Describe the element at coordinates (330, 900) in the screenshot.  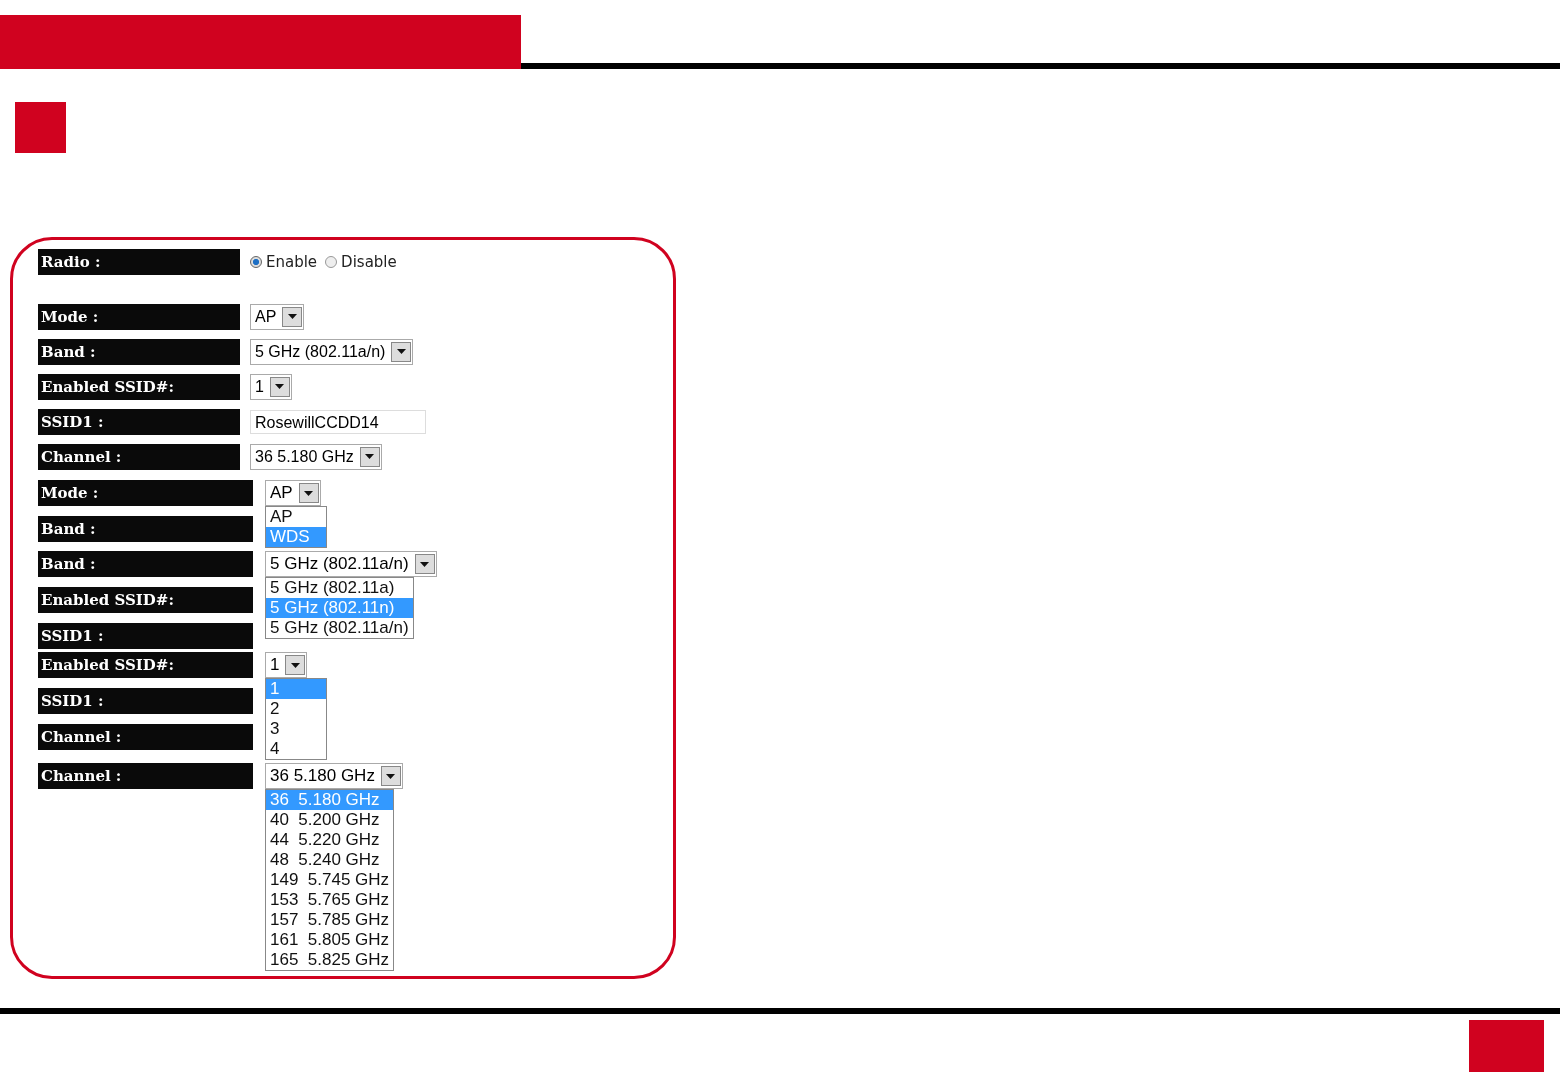
I see `dropdown-option: 153 5.765 GHz` at that location.